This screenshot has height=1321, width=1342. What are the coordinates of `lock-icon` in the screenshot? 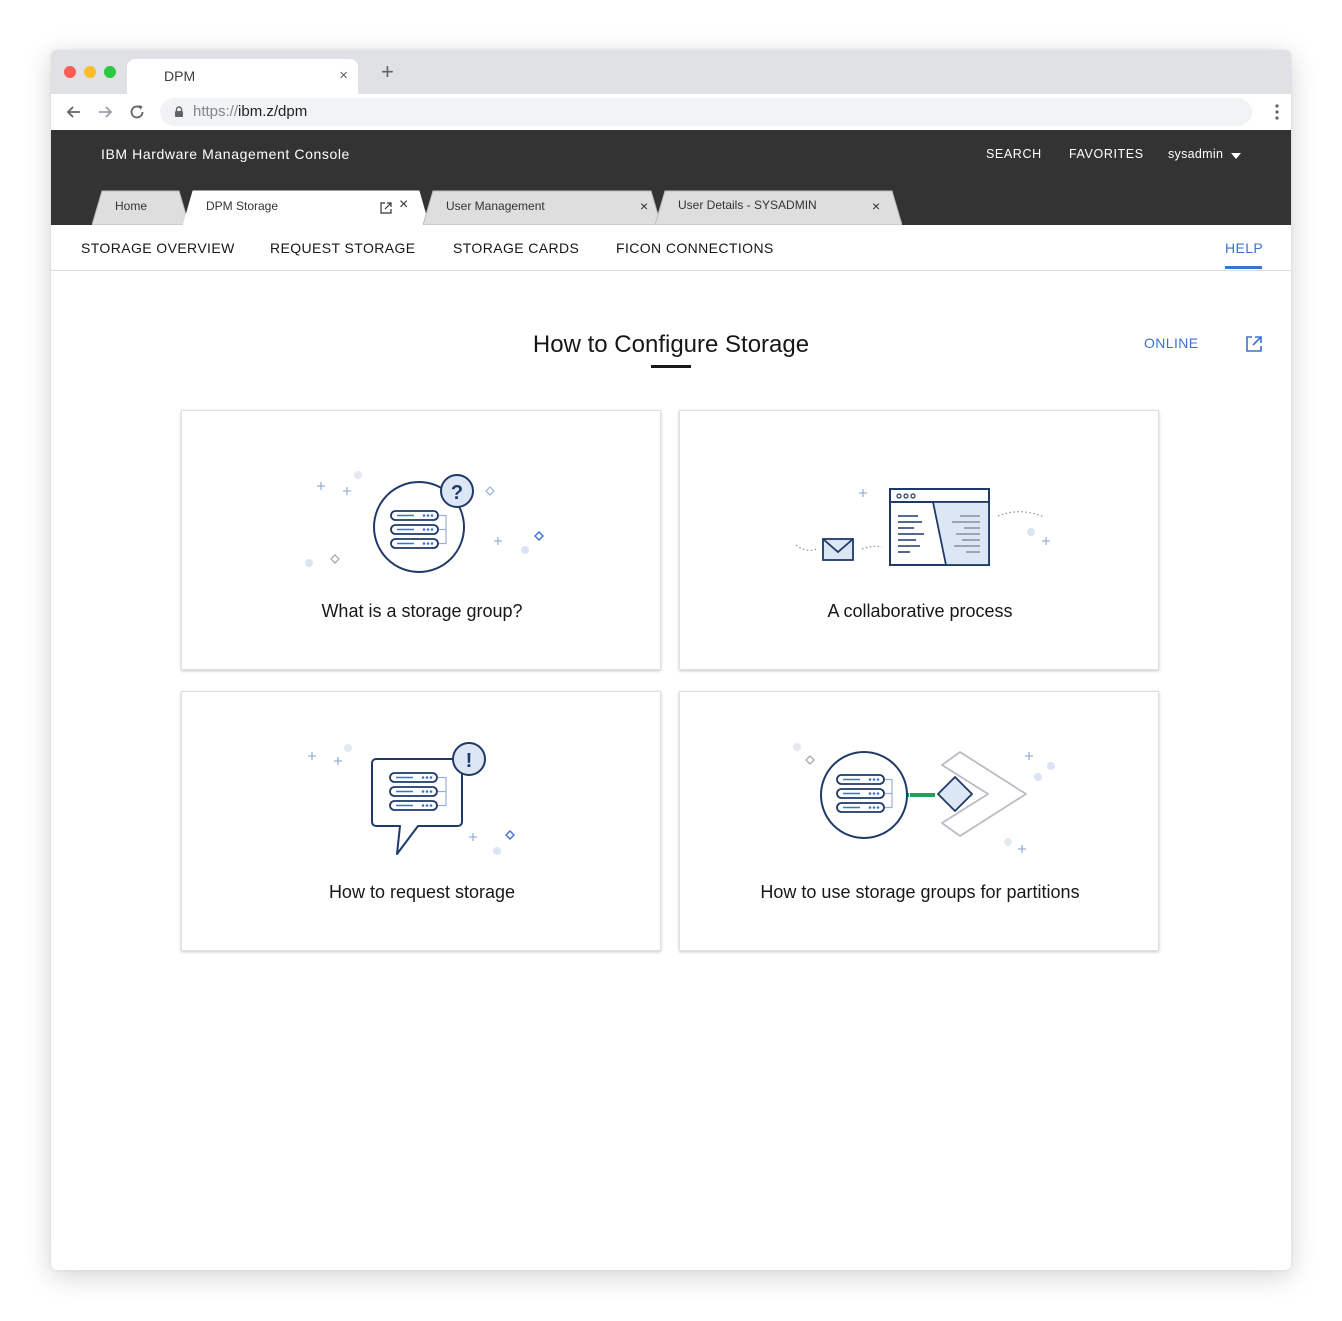 It's located at (179, 111).